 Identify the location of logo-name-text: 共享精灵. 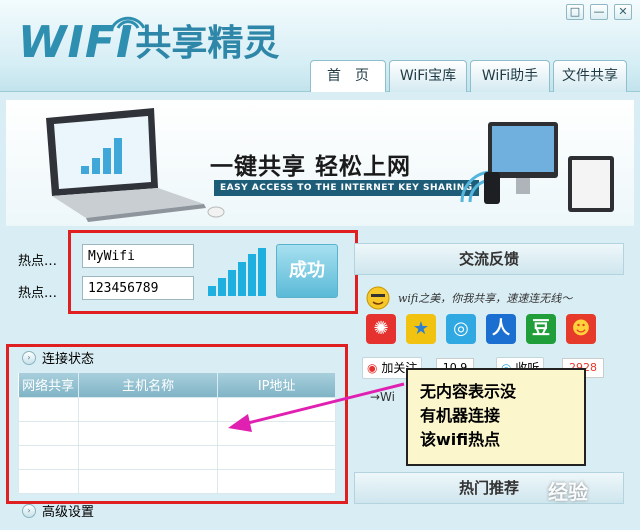
(207, 43).